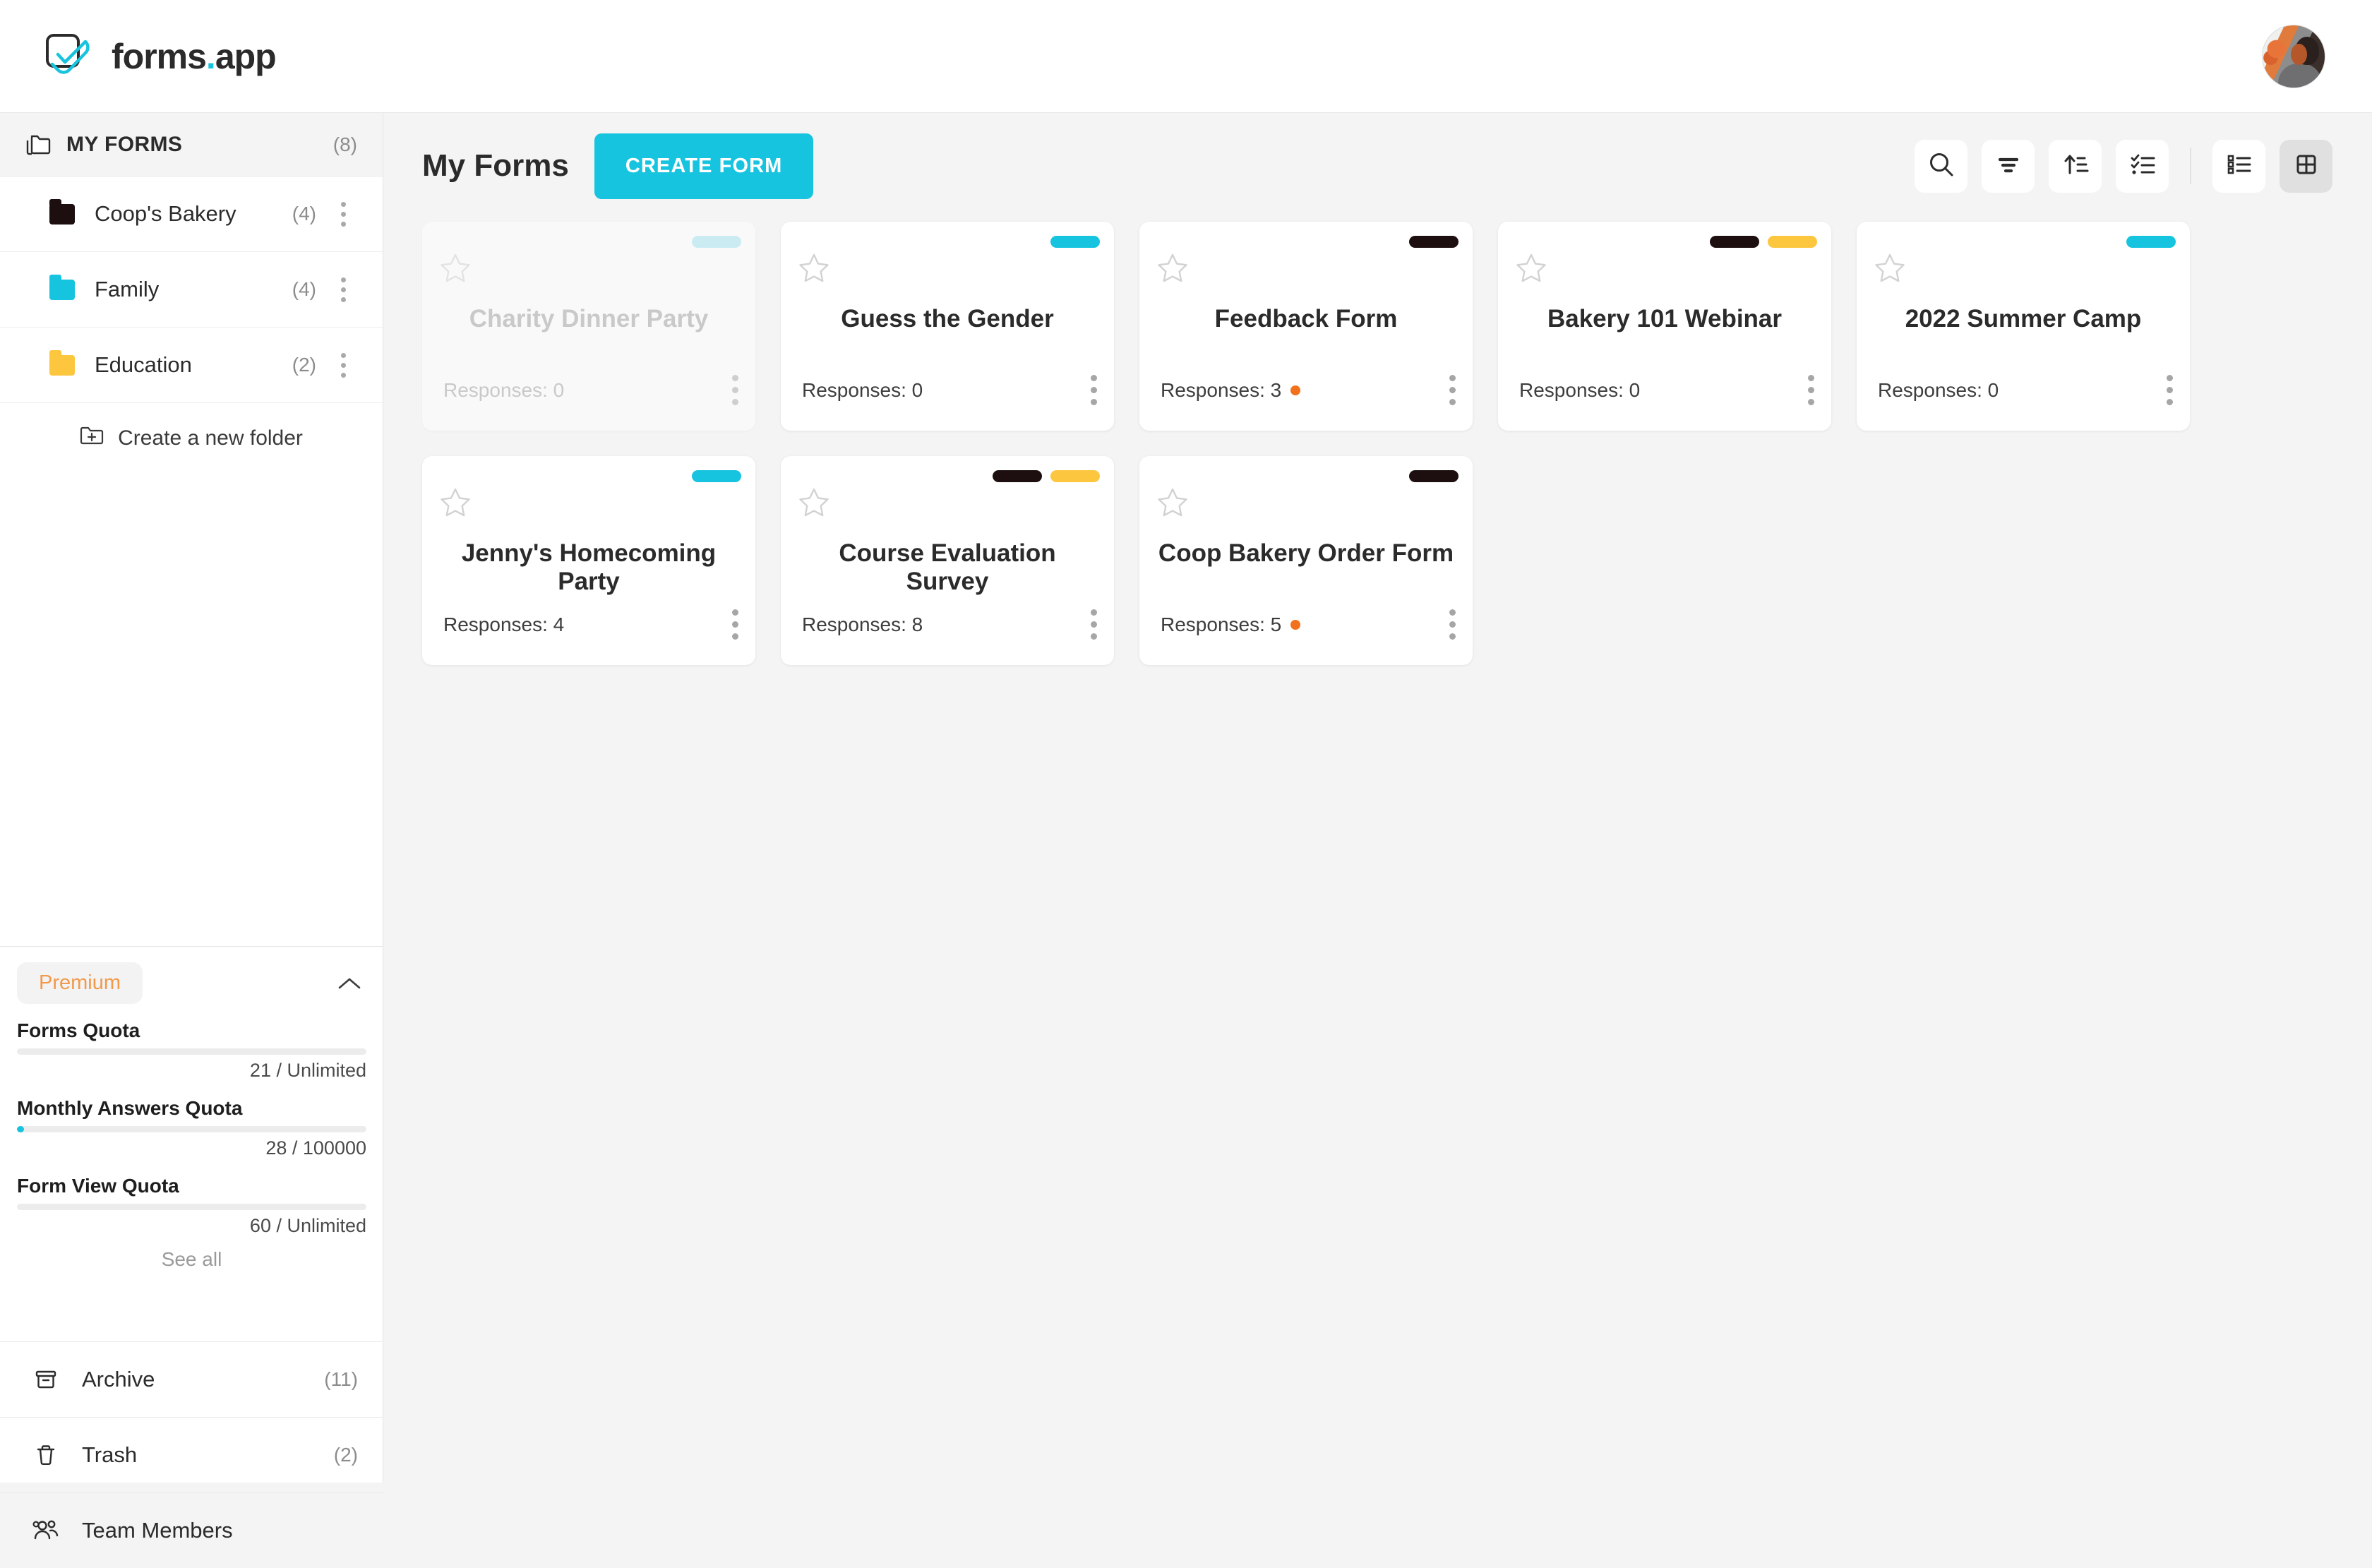  I want to click on sidebar-item-label: Team Members, so click(157, 1530).